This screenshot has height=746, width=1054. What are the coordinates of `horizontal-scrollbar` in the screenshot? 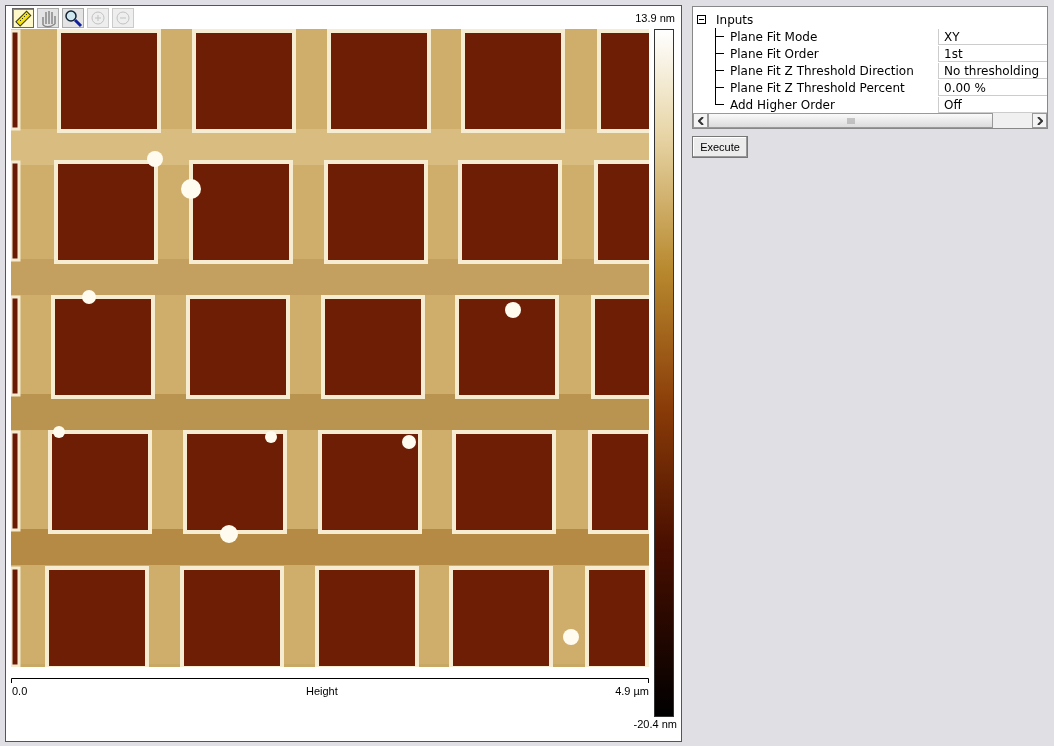 It's located at (870, 120).